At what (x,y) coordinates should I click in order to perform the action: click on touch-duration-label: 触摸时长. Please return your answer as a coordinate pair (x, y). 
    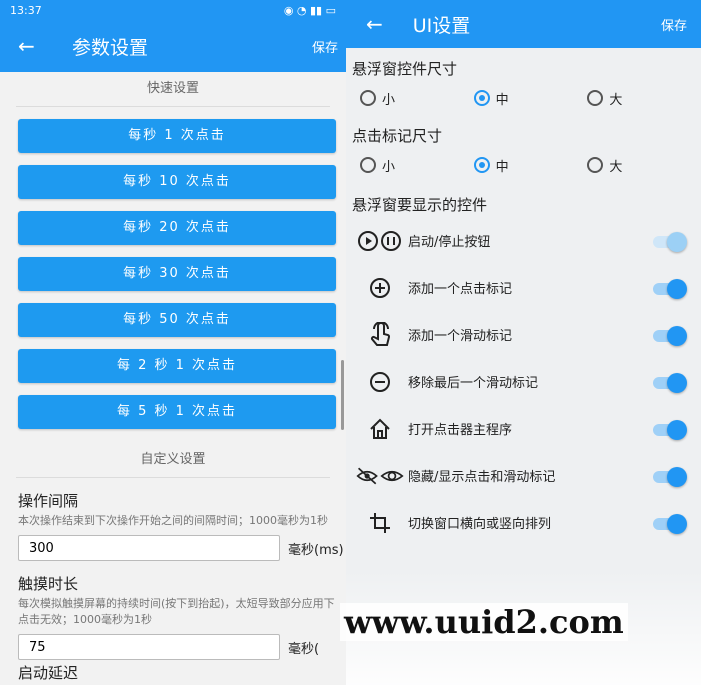
    Looking at the image, I should click on (48, 584).